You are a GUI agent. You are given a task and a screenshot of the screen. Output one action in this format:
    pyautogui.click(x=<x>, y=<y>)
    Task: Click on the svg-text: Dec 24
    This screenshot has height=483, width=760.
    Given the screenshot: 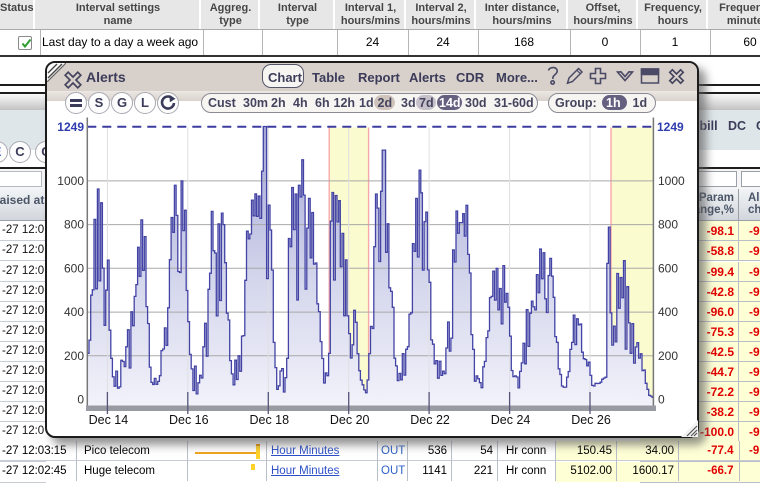 What is the action you would take?
    pyautogui.click(x=511, y=420)
    